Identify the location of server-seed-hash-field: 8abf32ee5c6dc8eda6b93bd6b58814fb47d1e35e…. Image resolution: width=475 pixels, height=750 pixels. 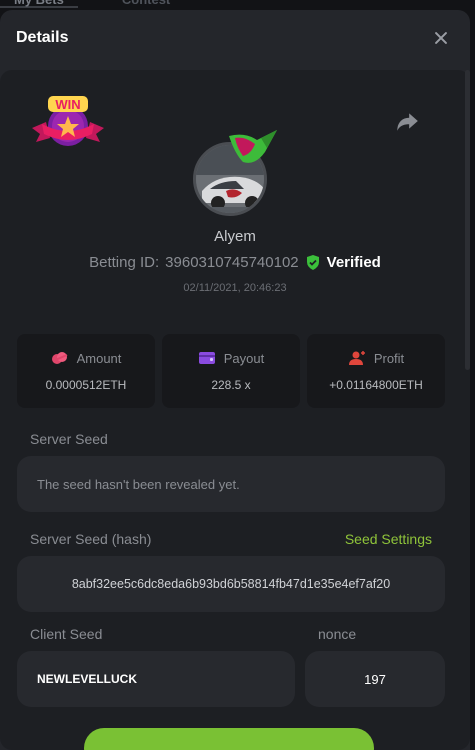
(231, 584).